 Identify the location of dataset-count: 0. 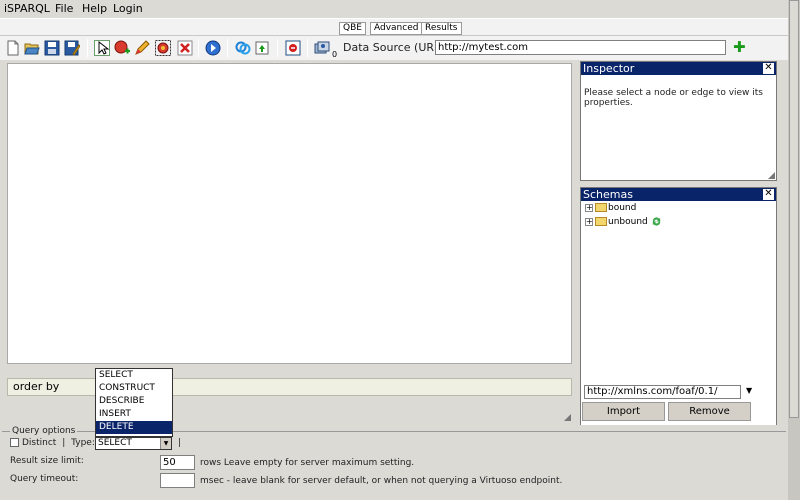
(335, 54).